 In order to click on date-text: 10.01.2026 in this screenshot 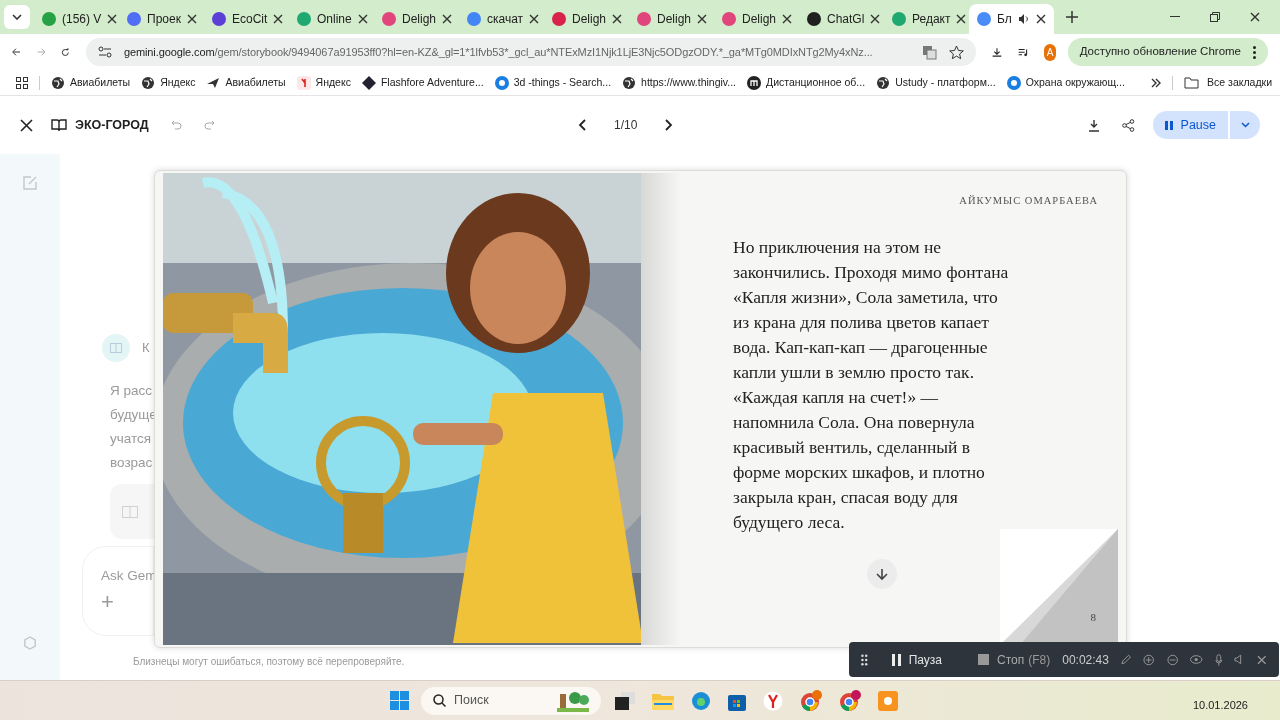, I will do `click(1220, 706)`.